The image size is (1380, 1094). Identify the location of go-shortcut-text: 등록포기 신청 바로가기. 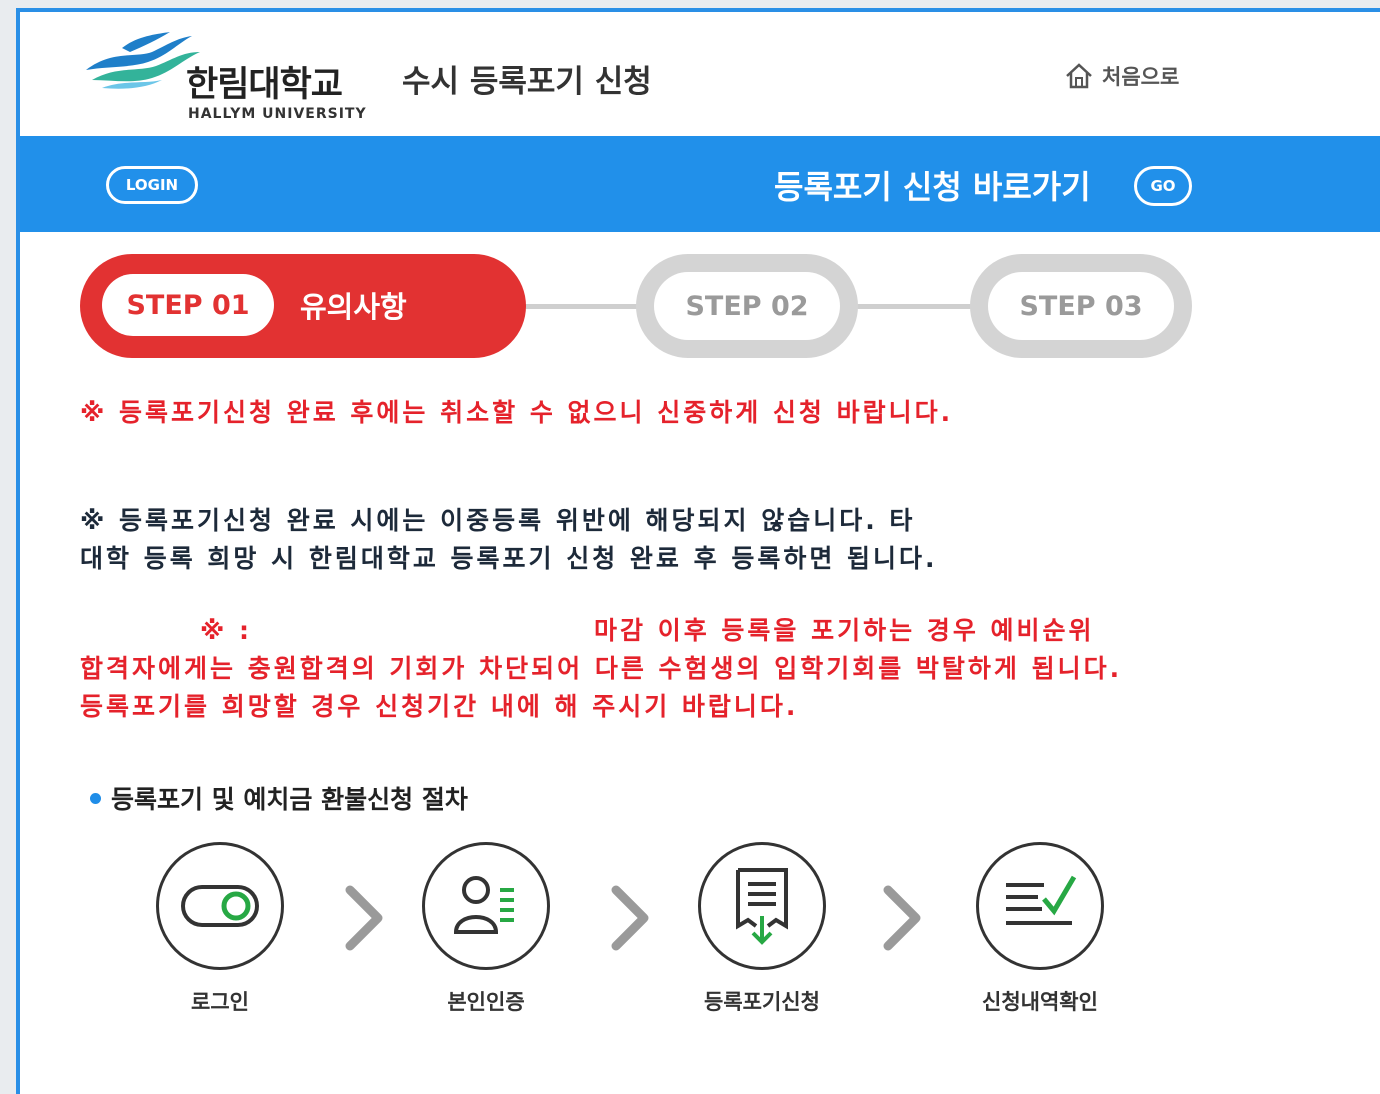
(932, 185).